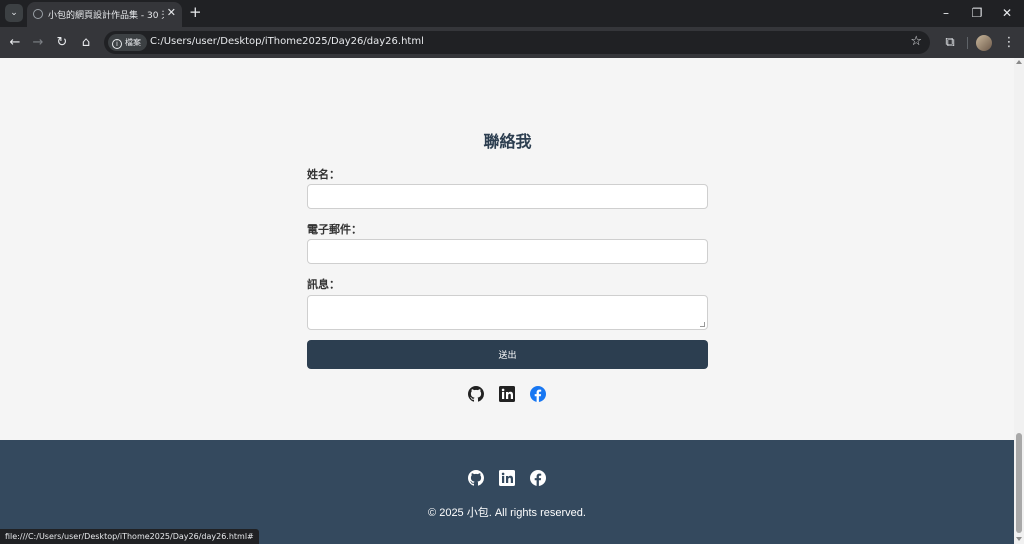 This screenshot has height=544, width=1024. What do you see at coordinates (507, 513) in the screenshot?
I see `footer-copyright: © 2025 小包. All rights reserved.` at bounding box center [507, 513].